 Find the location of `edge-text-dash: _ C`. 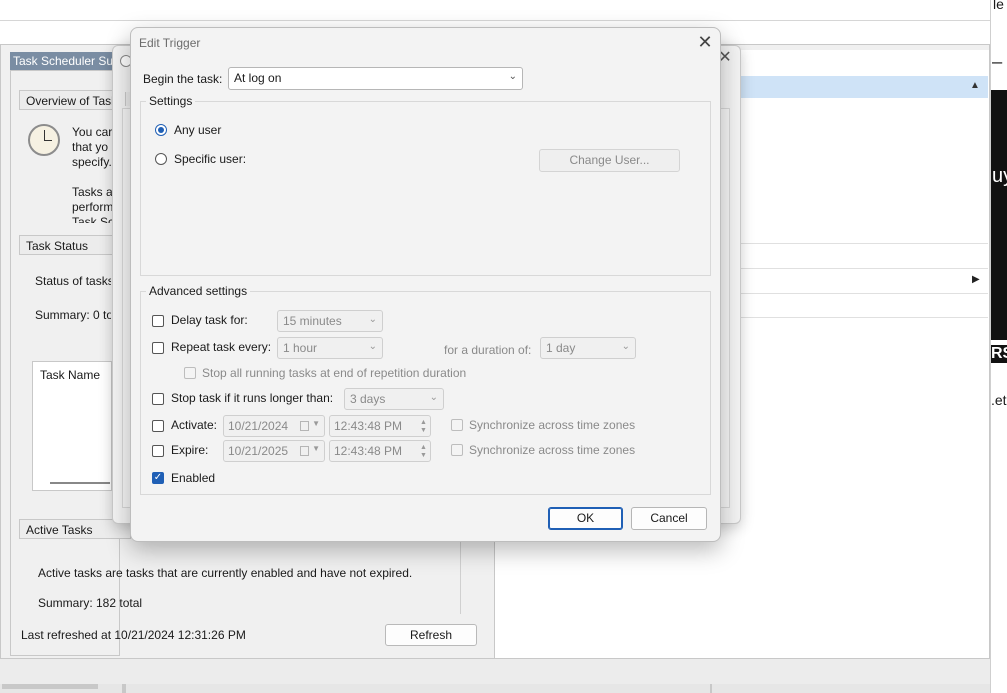

edge-text-dash: _ C is located at coordinates (999, 54).